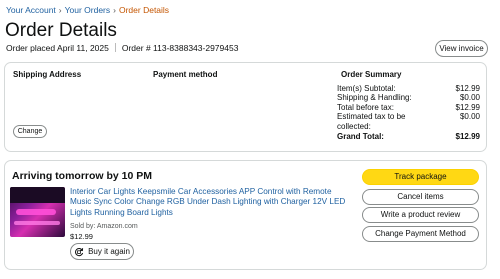  What do you see at coordinates (109, 251) in the screenshot?
I see `buy-it-again-label: Buy it again` at bounding box center [109, 251].